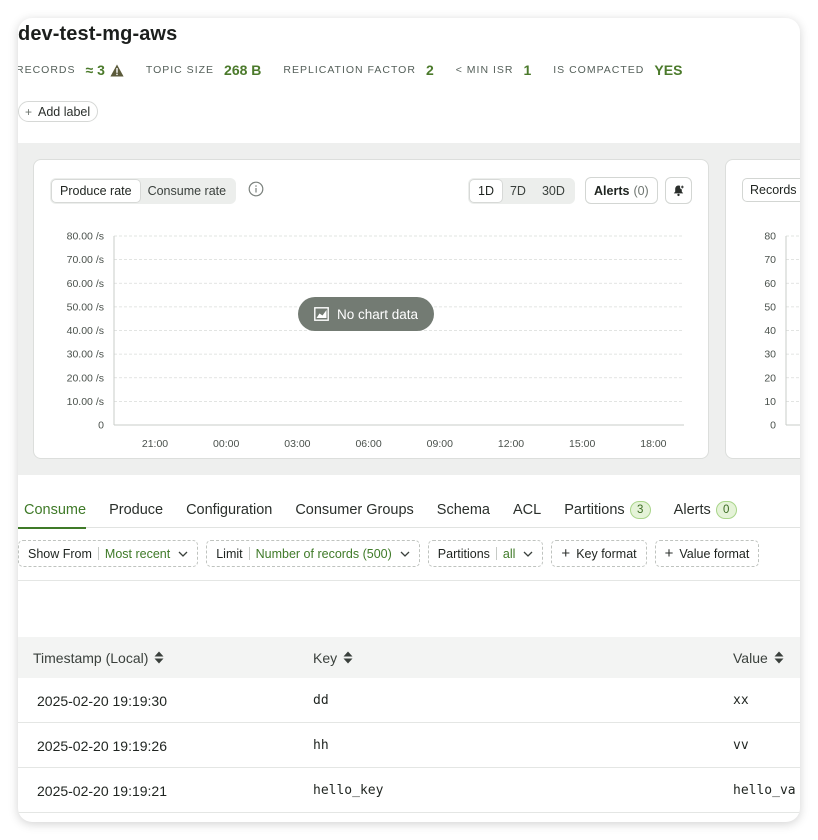 Image resolution: width=818 pixels, height=840 pixels. What do you see at coordinates (770, 307) in the screenshot?
I see `y-tick-label: 50` at bounding box center [770, 307].